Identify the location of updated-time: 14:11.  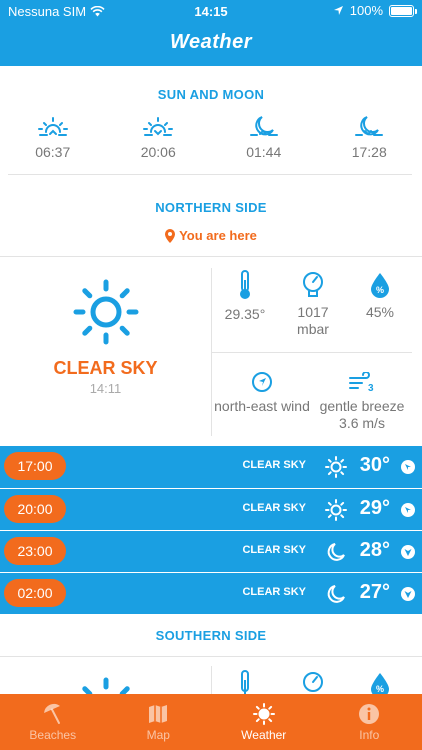
(105, 388).